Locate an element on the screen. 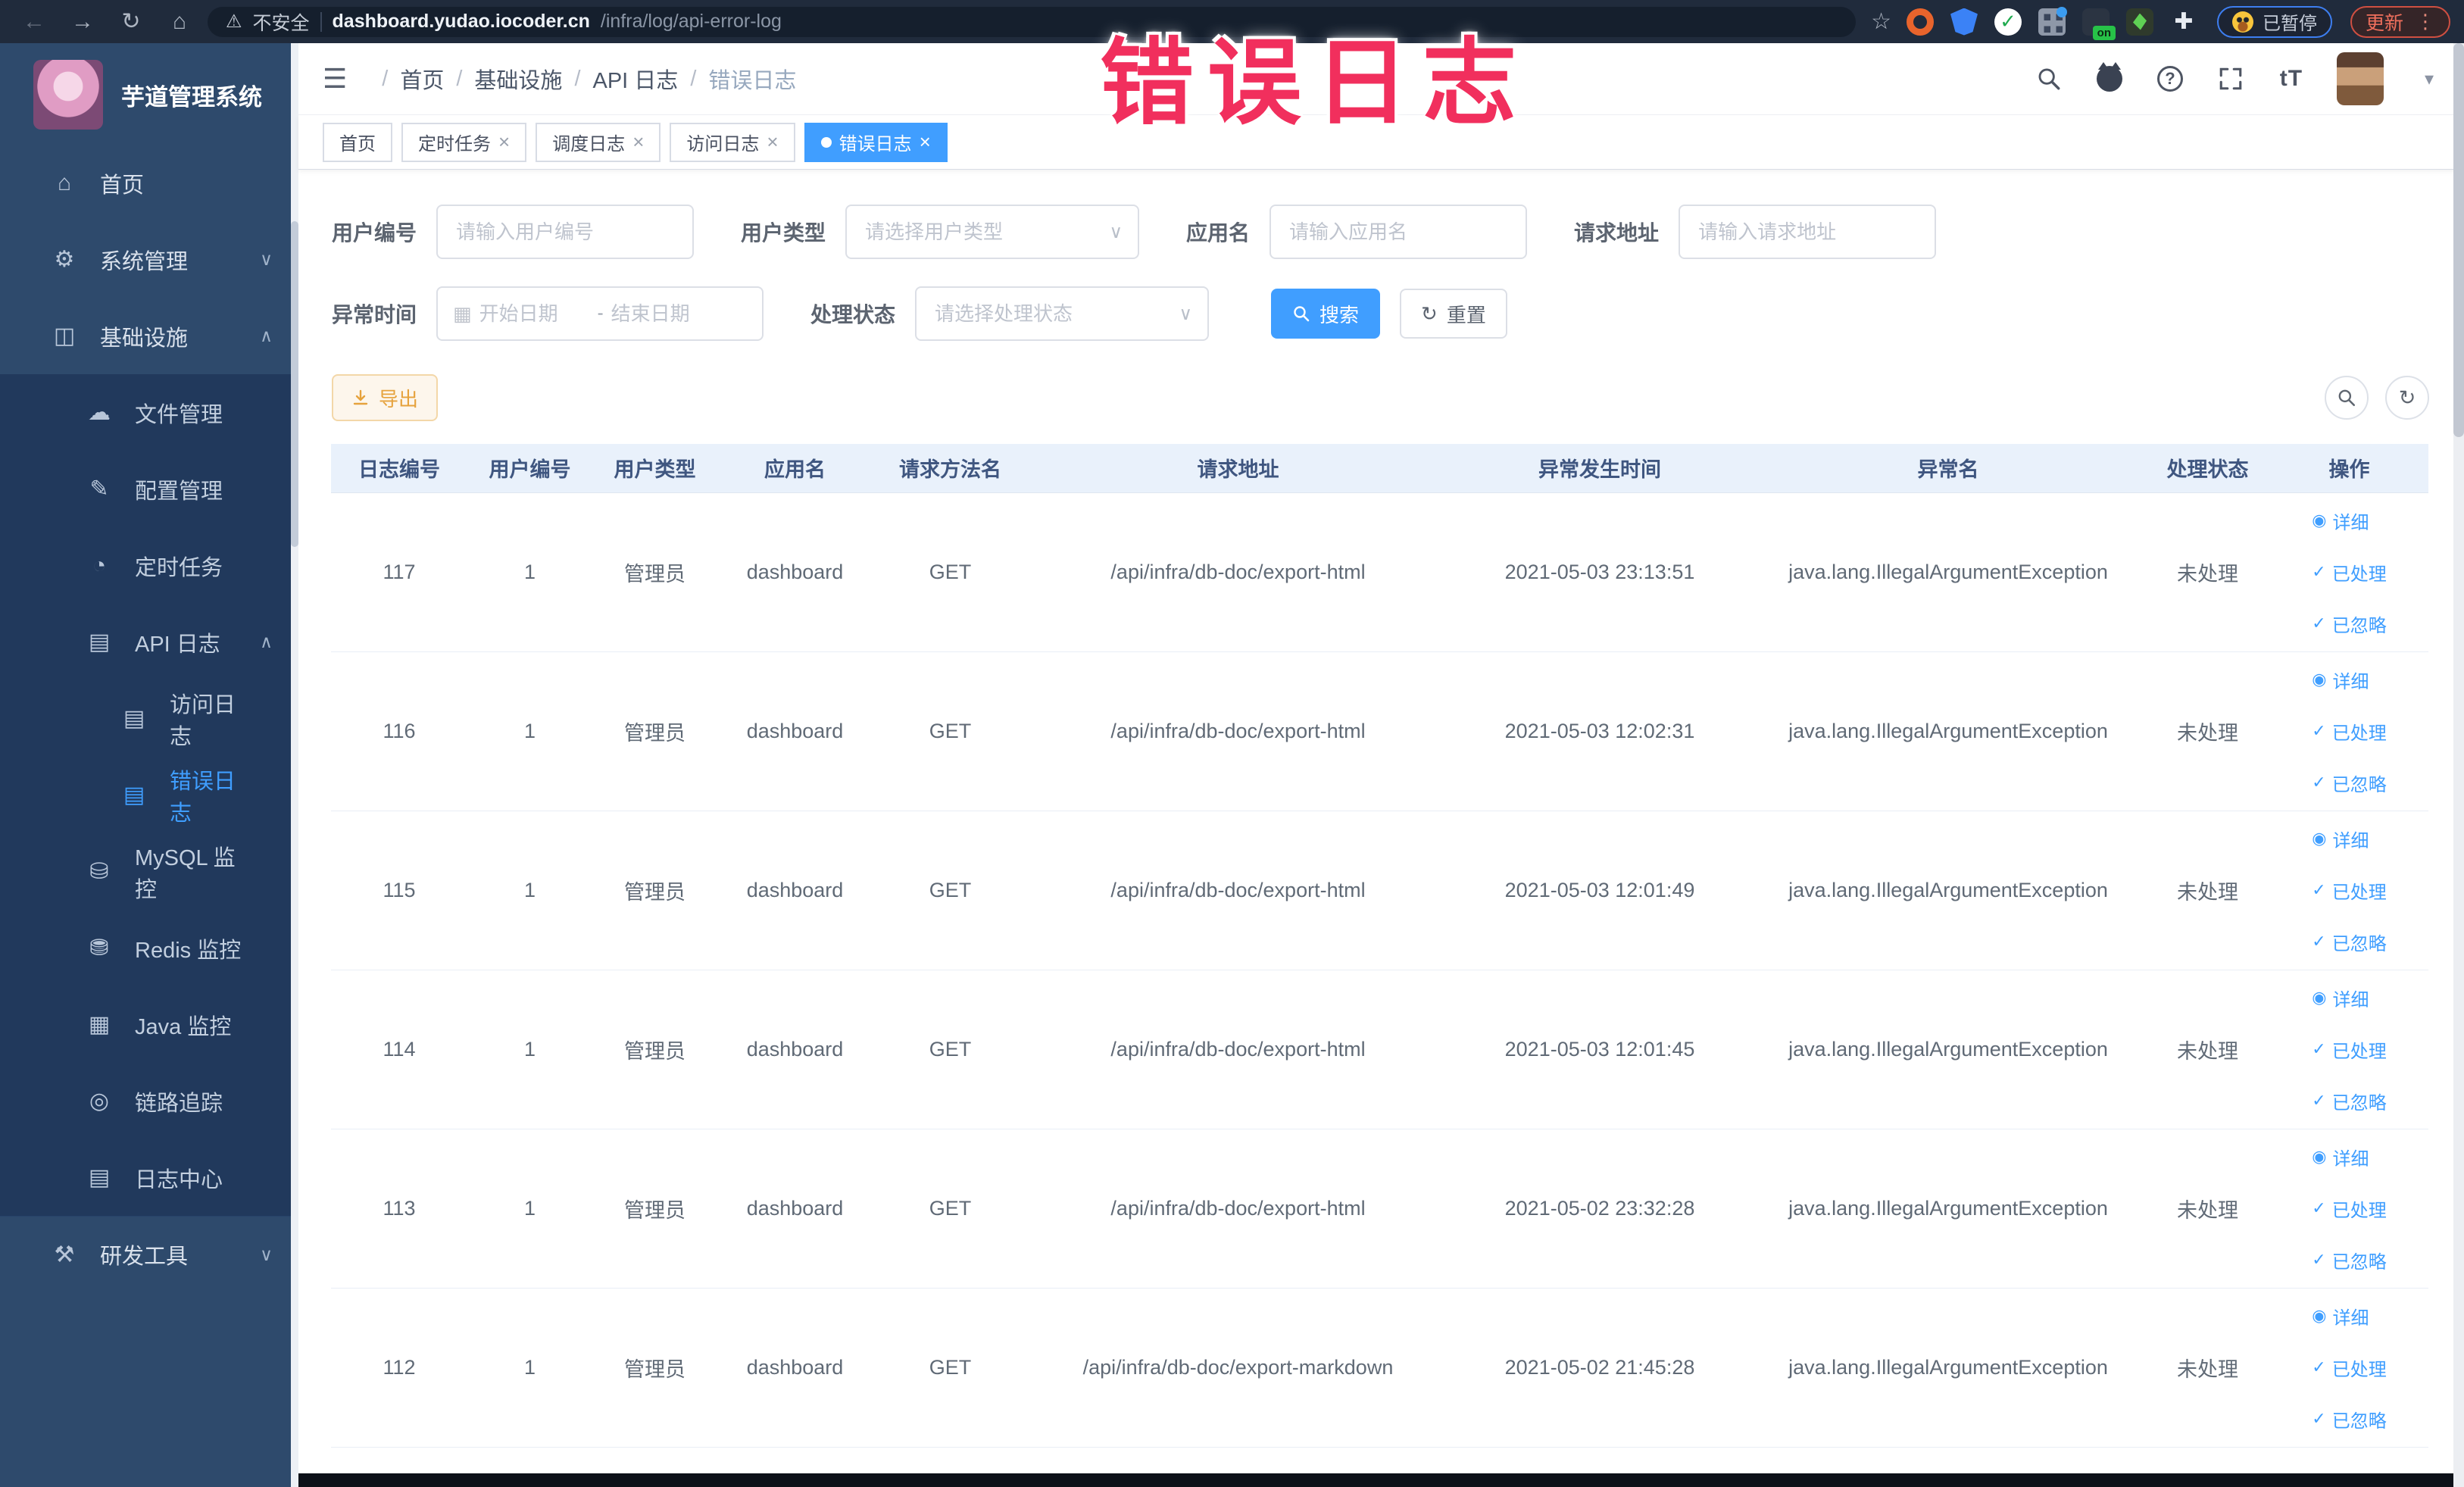 This screenshot has width=2464, height=1487. hide-search-button is located at coordinates (2347, 398).